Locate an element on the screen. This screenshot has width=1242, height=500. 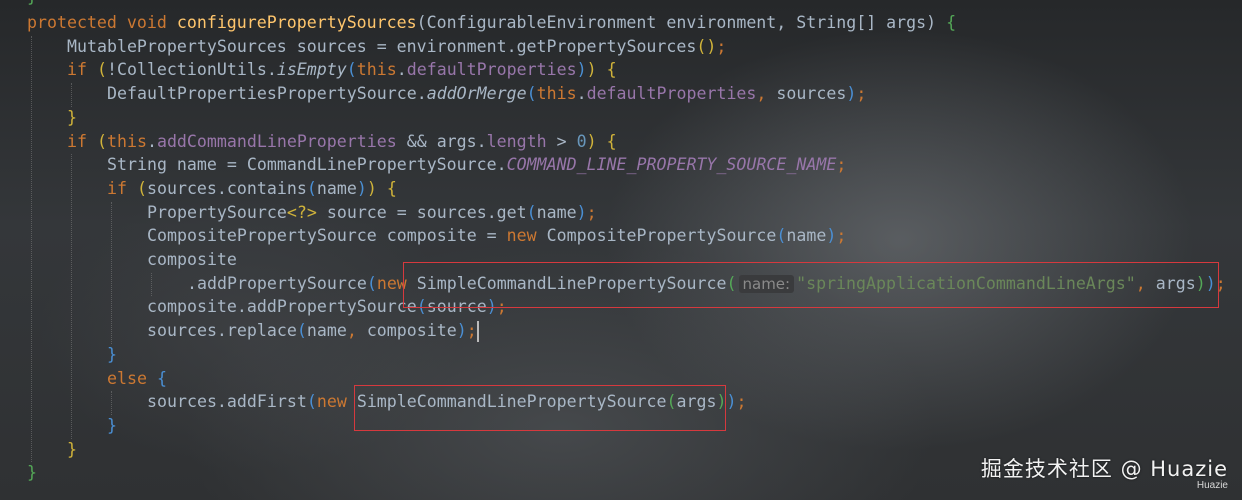
code-token: configurePropertySources is located at coordinates (296, 22).